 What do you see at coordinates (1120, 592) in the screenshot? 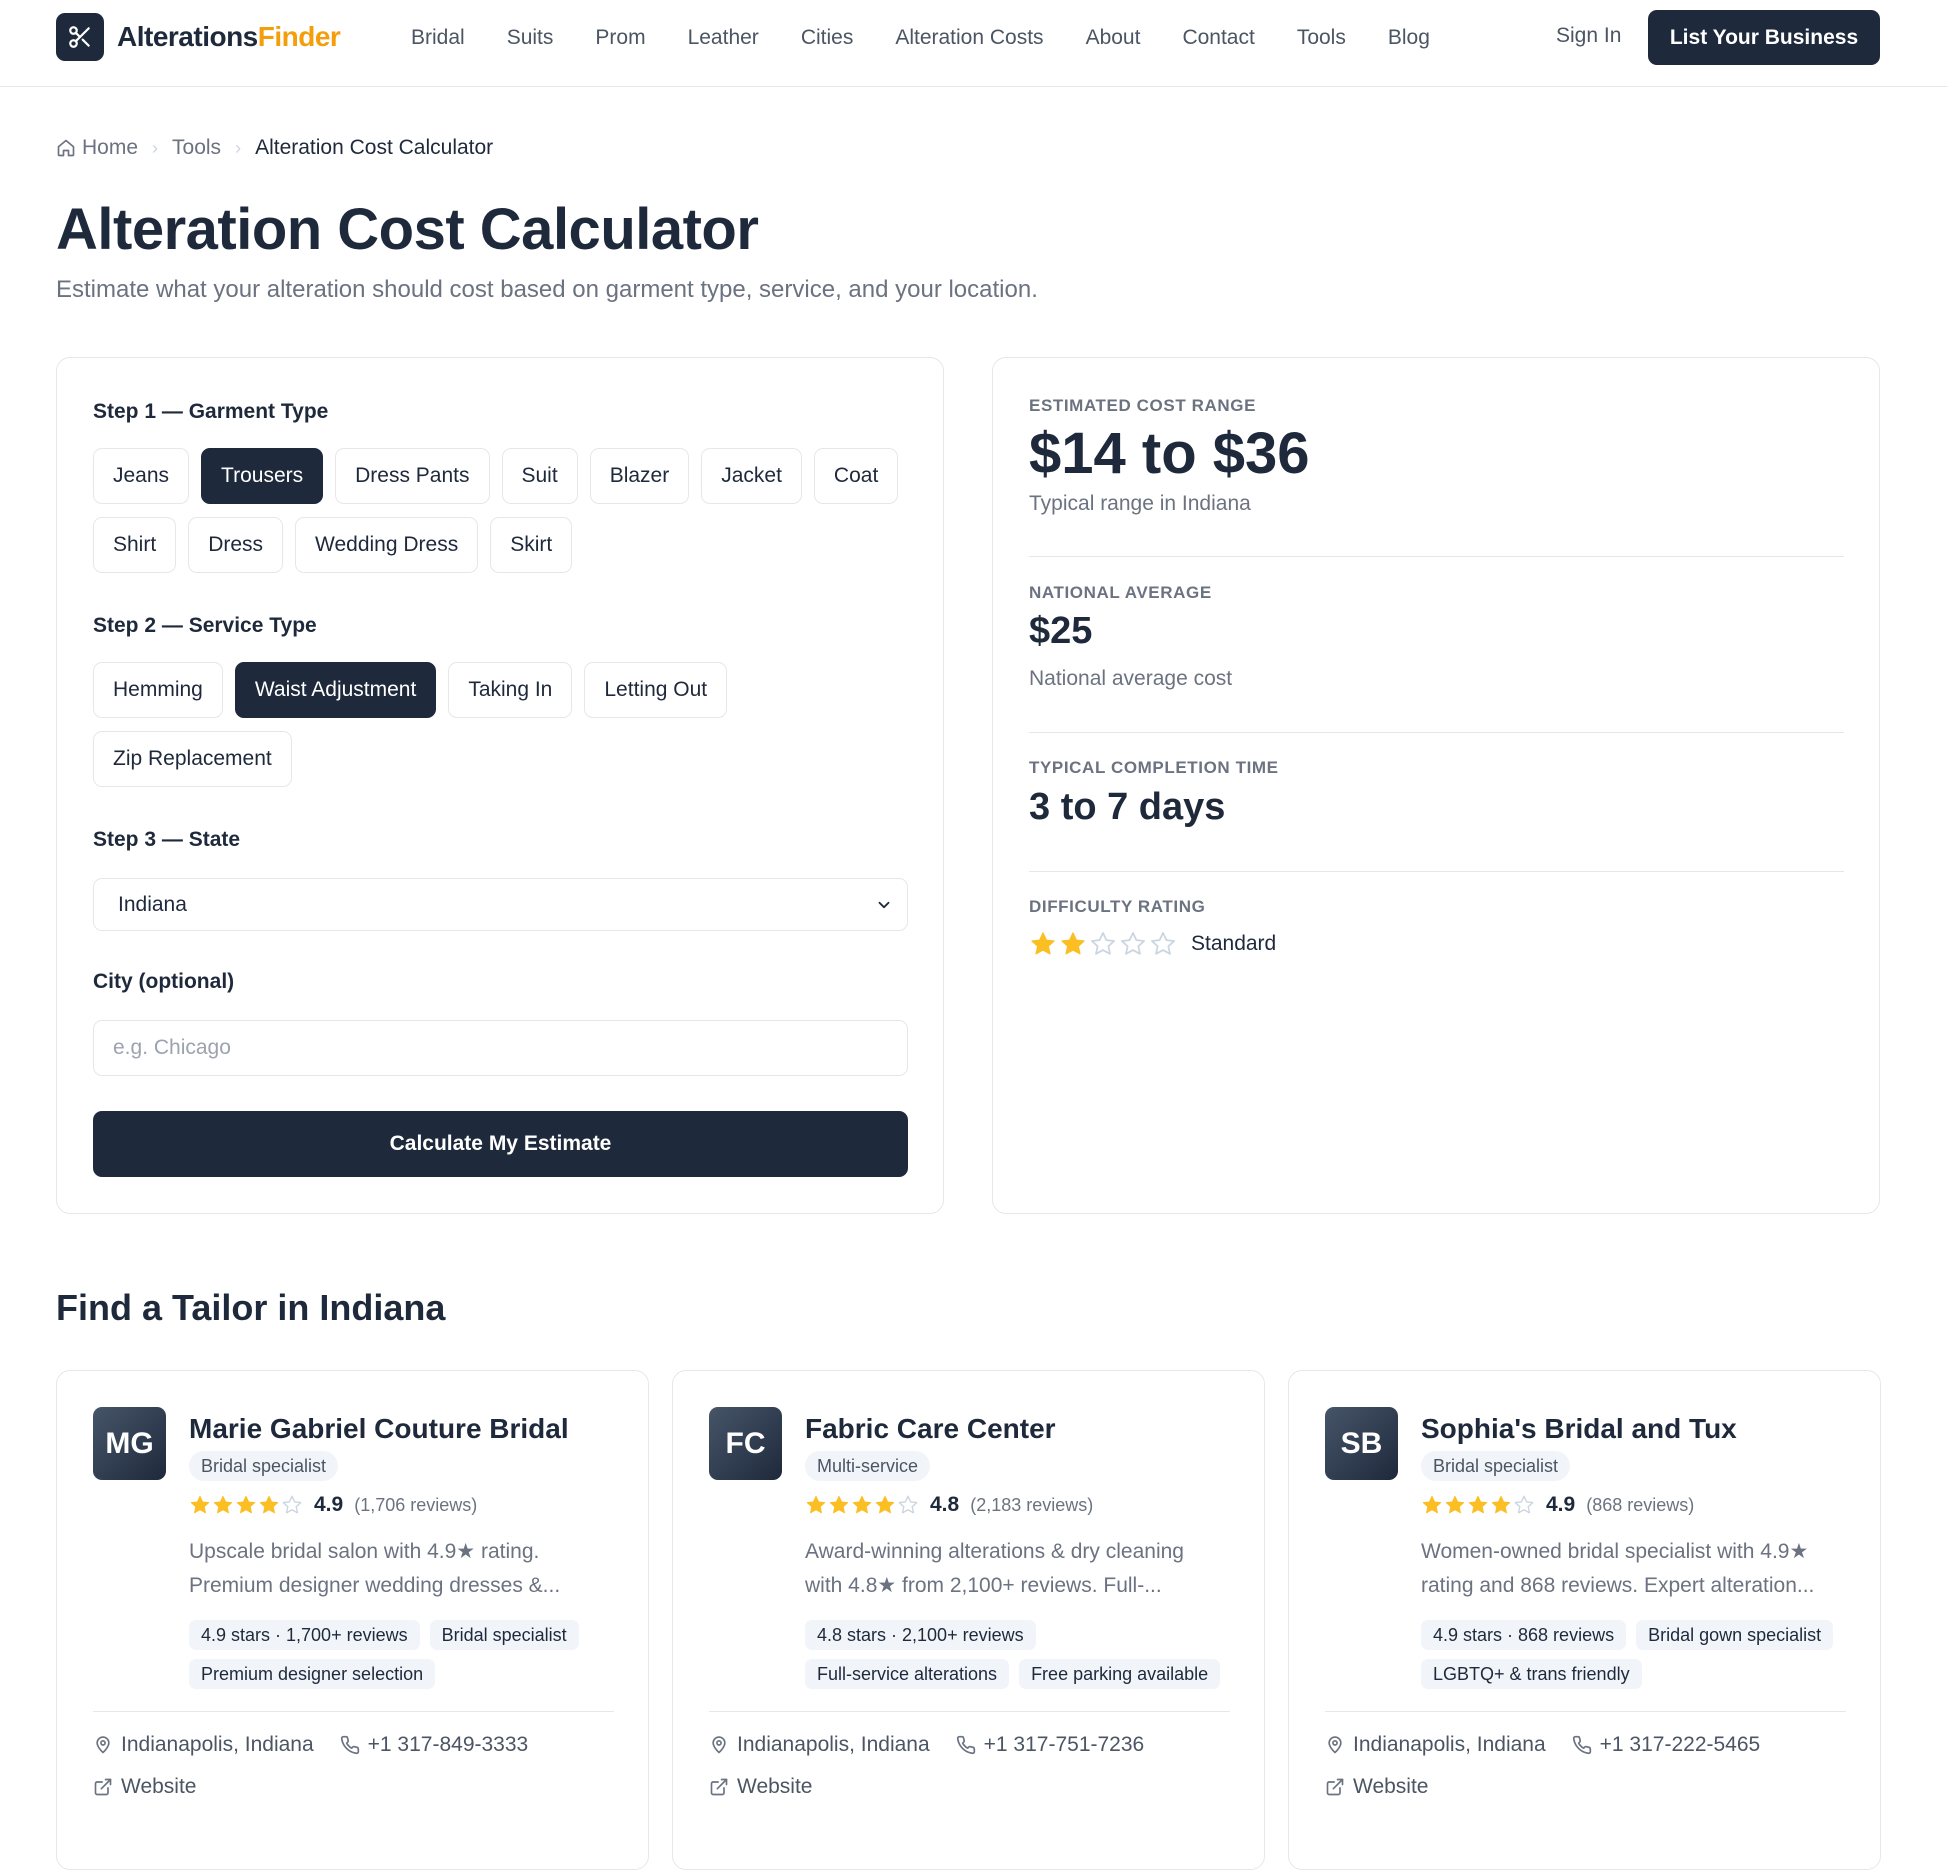
I see `national-average-label: NATIONAL AVERAGE` at bounding box center [1120, 592].